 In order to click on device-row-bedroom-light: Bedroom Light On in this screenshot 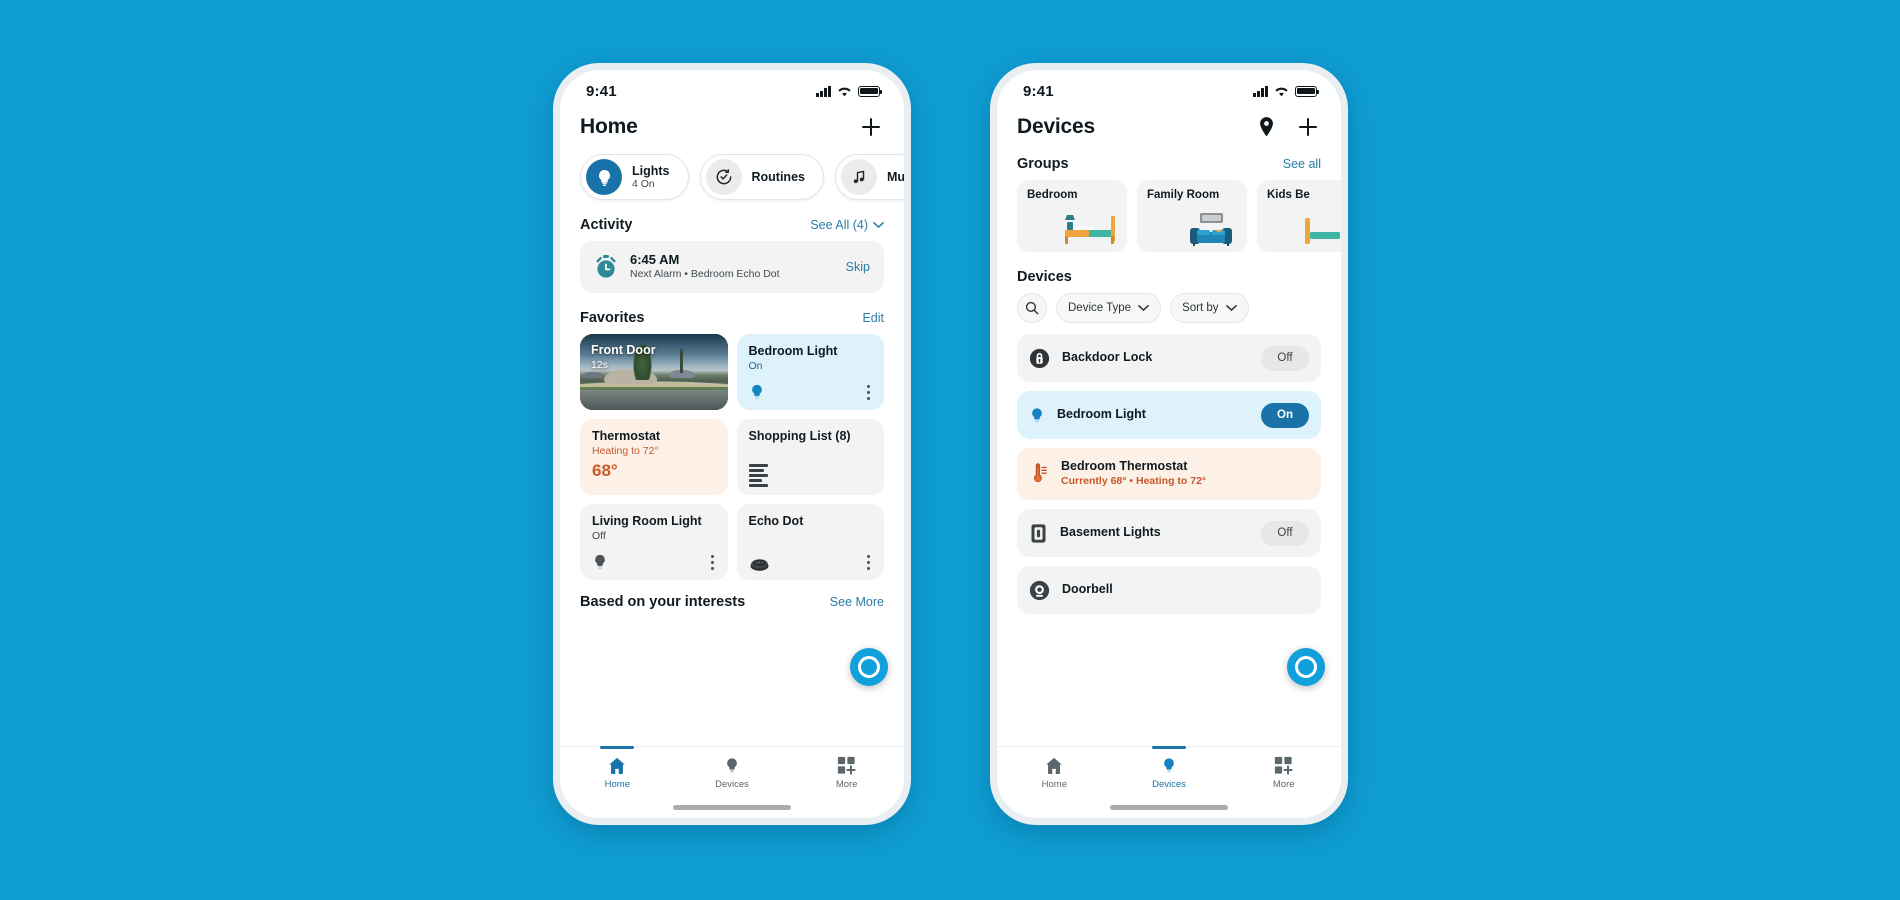, I will do `click(1169, 415)`.